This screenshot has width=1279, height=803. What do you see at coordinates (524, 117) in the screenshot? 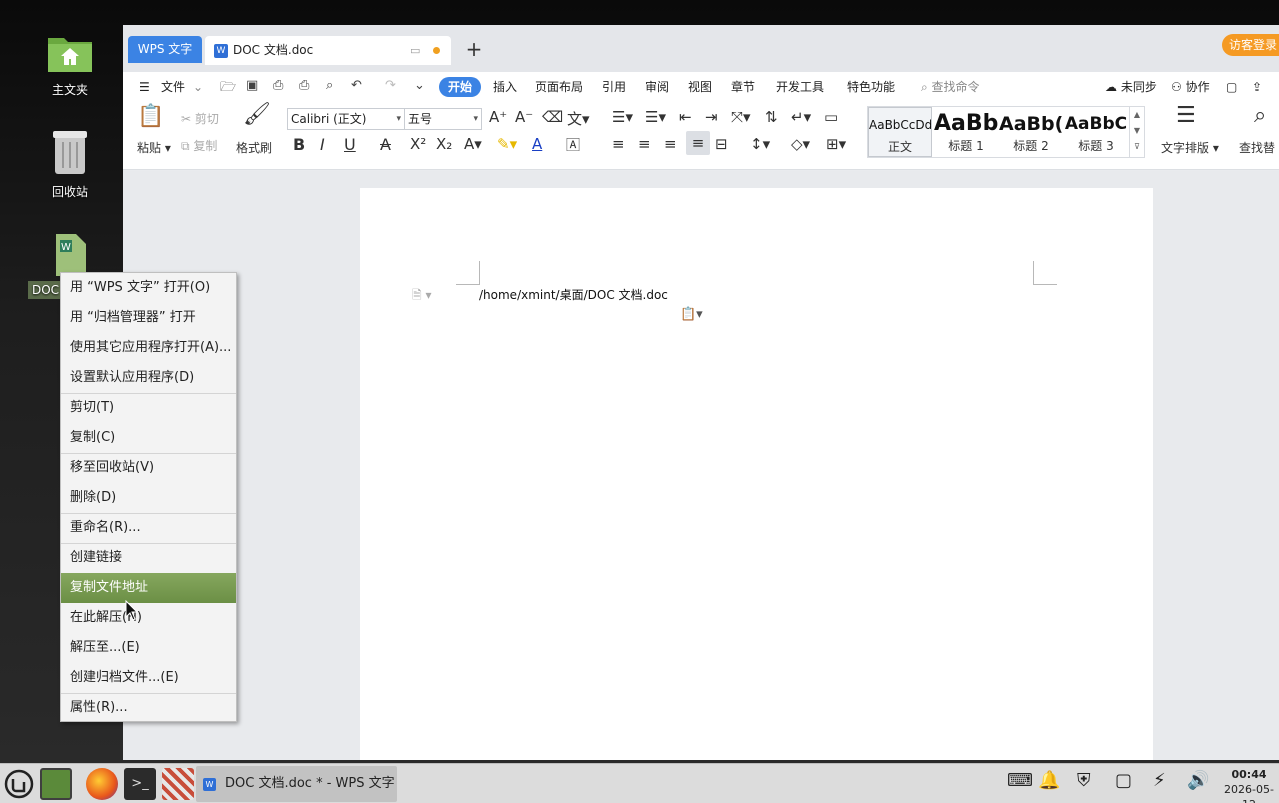
I see `shrink-font-icon: A⁻` at bounding box center [524, 117].